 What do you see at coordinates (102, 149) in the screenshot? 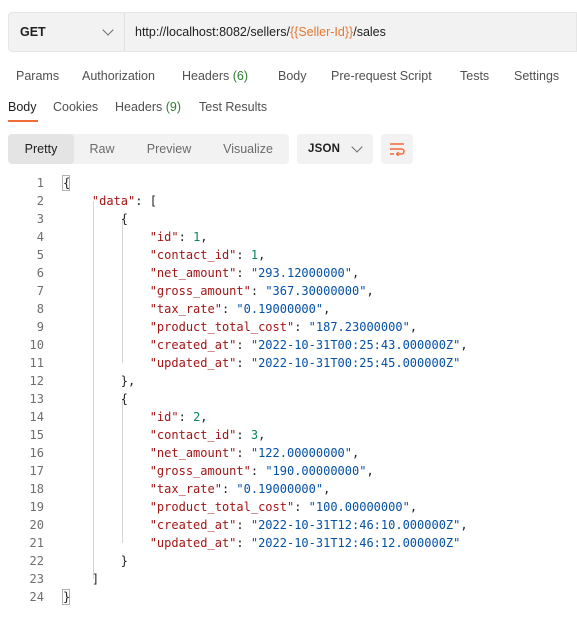
I see `view-raw-button: Raw` at bounding box center [102, 149].